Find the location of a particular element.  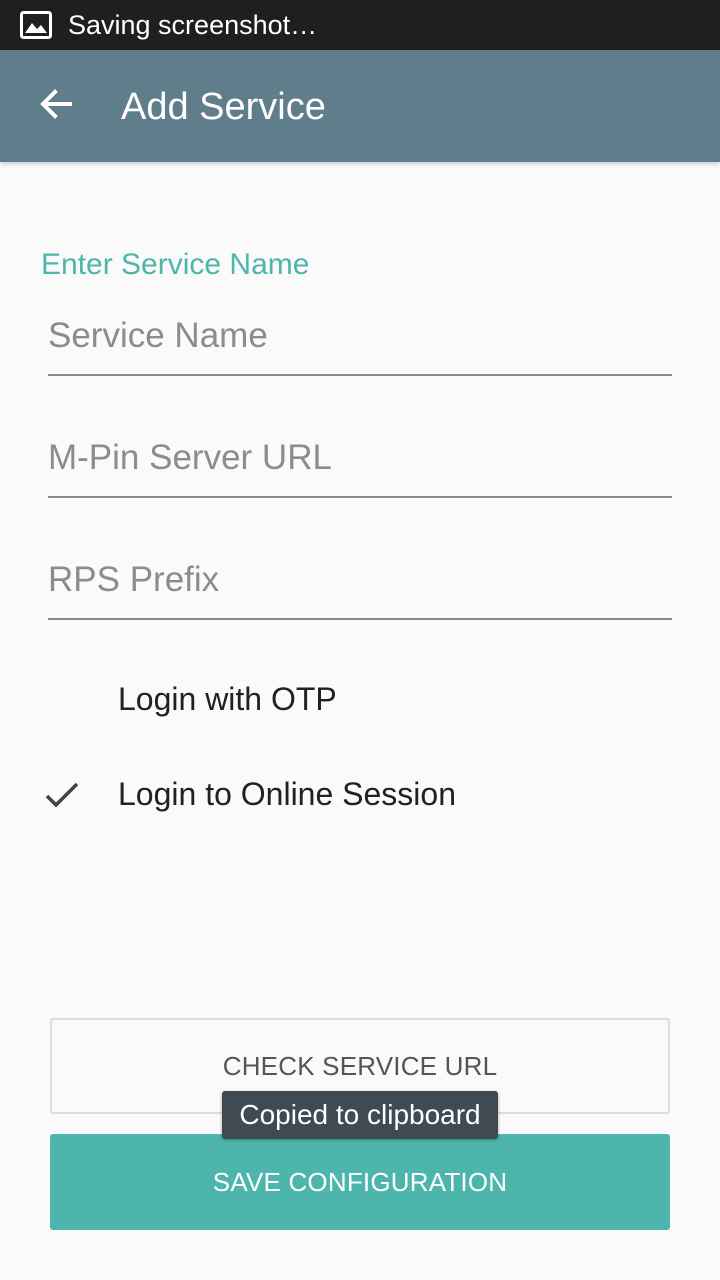

image-icon is located at coordinates (36, 25).